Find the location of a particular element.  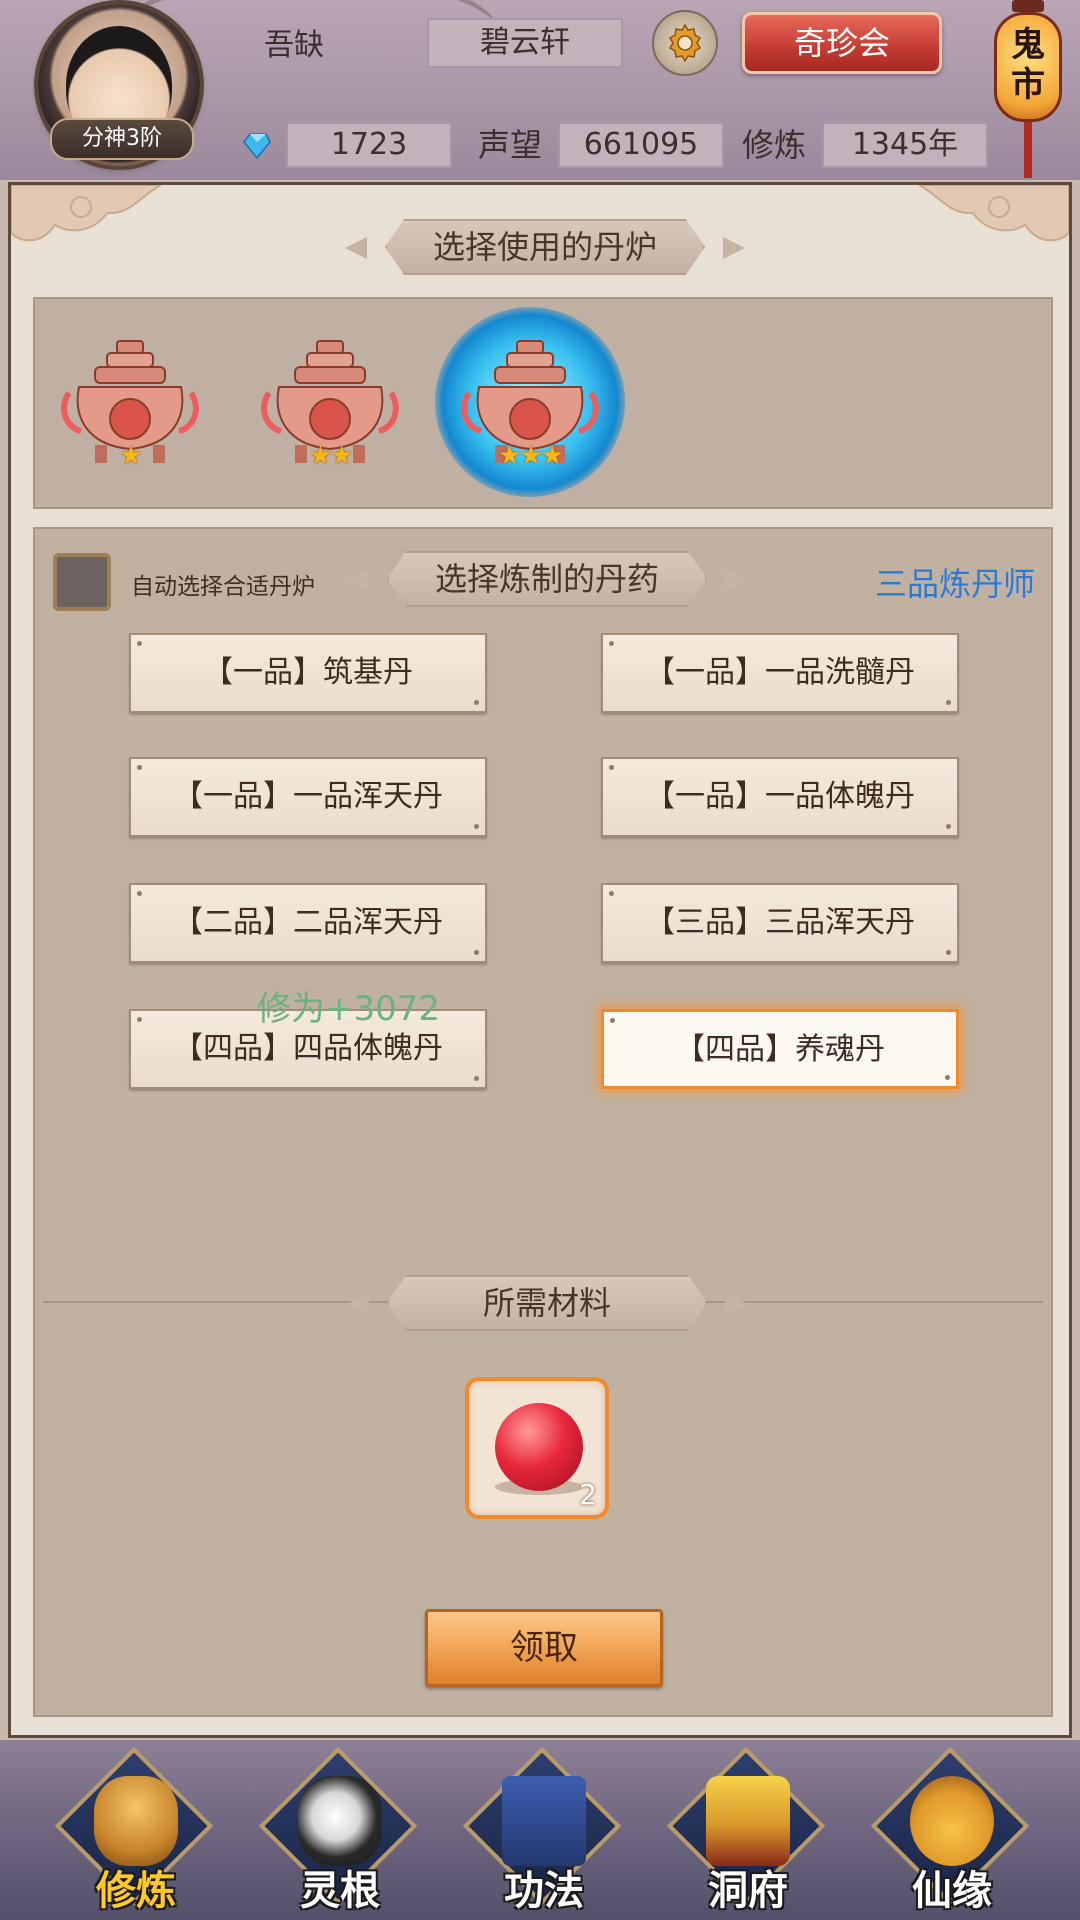

player-name: 吾缺 is located at coordinates (294, 45).